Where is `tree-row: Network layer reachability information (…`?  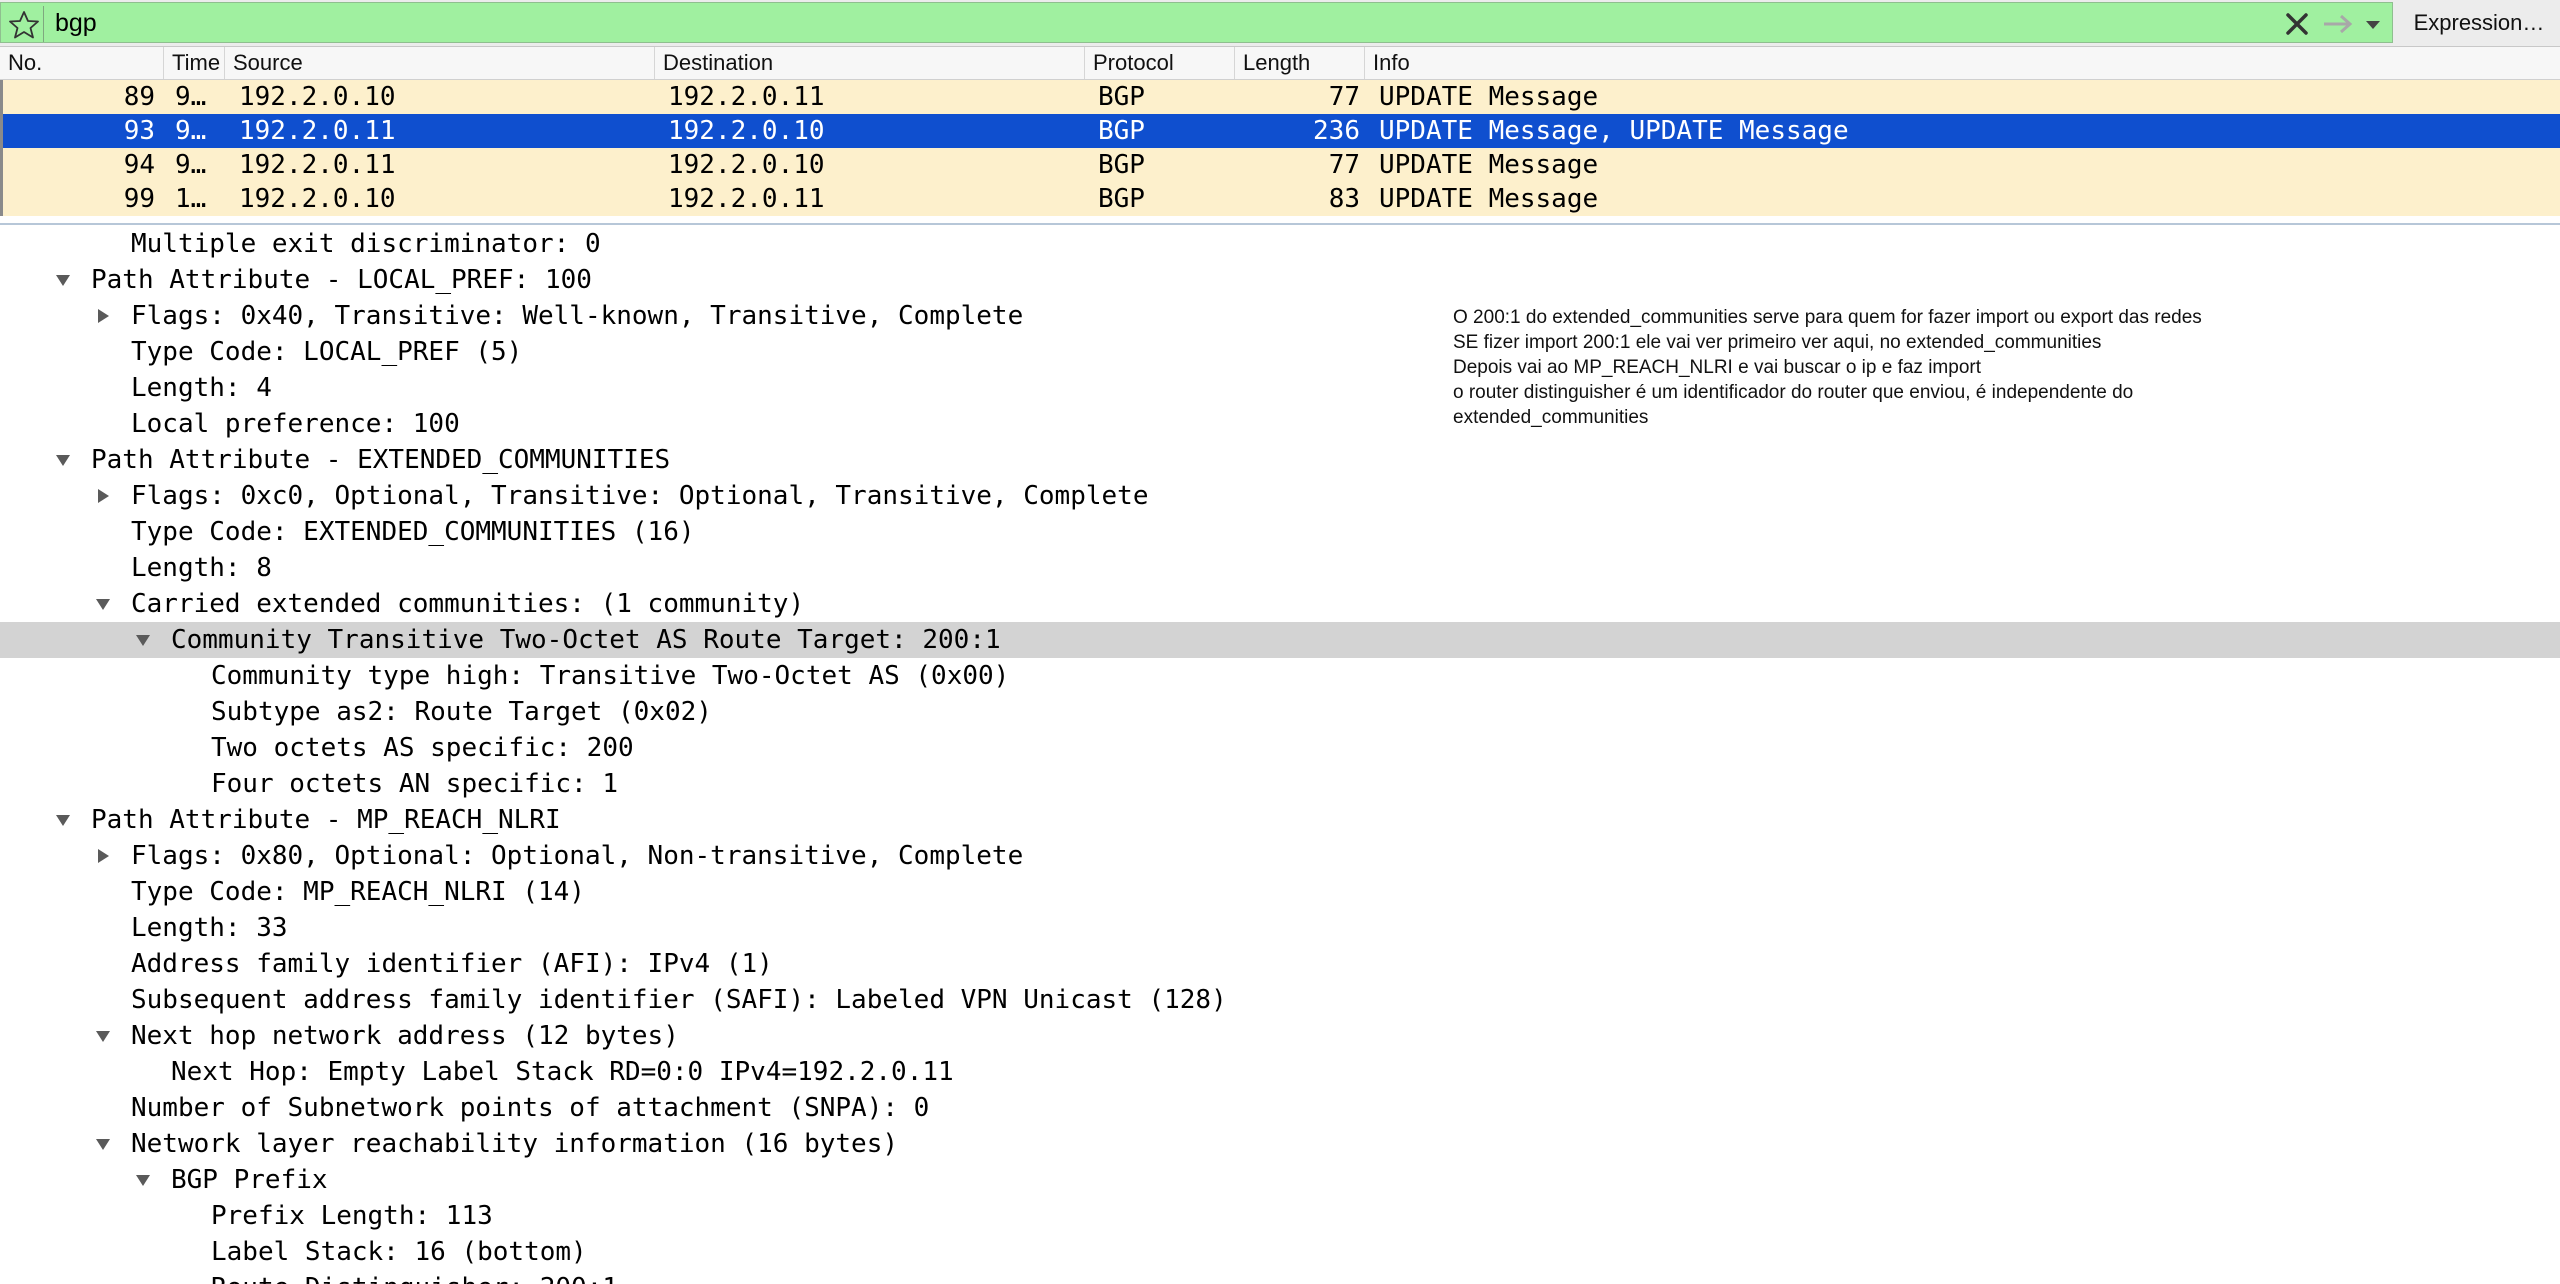
tree-row: Network layer reachability information (… is located at coordinates (1280, 1144).